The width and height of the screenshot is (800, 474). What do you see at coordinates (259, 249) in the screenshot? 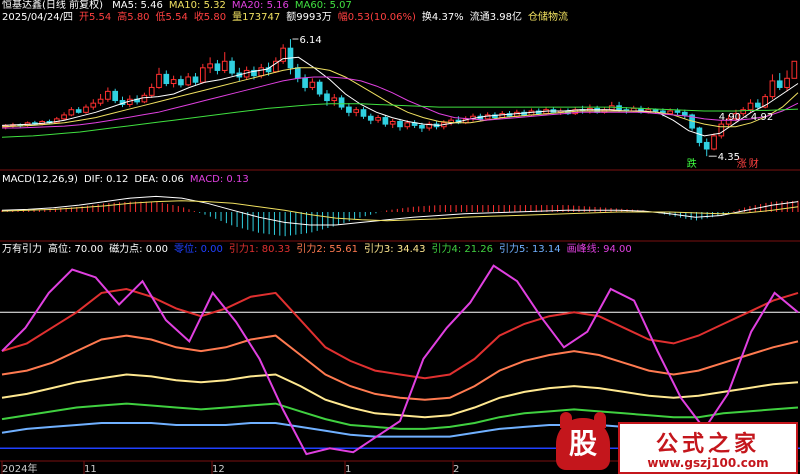
I see `gravity-legend-4: 引力1: 80.33` at bounding box center [259, 249].